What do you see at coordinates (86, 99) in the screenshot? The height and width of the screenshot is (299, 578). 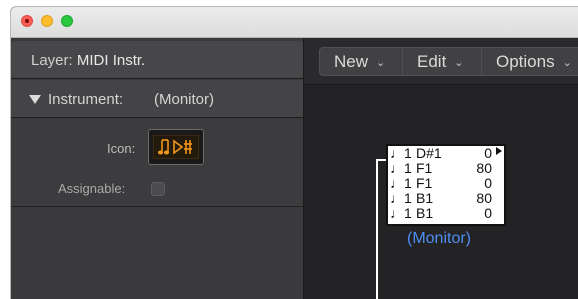 I see `instrument-label: Instrument:` at bounding box center [86, 99].